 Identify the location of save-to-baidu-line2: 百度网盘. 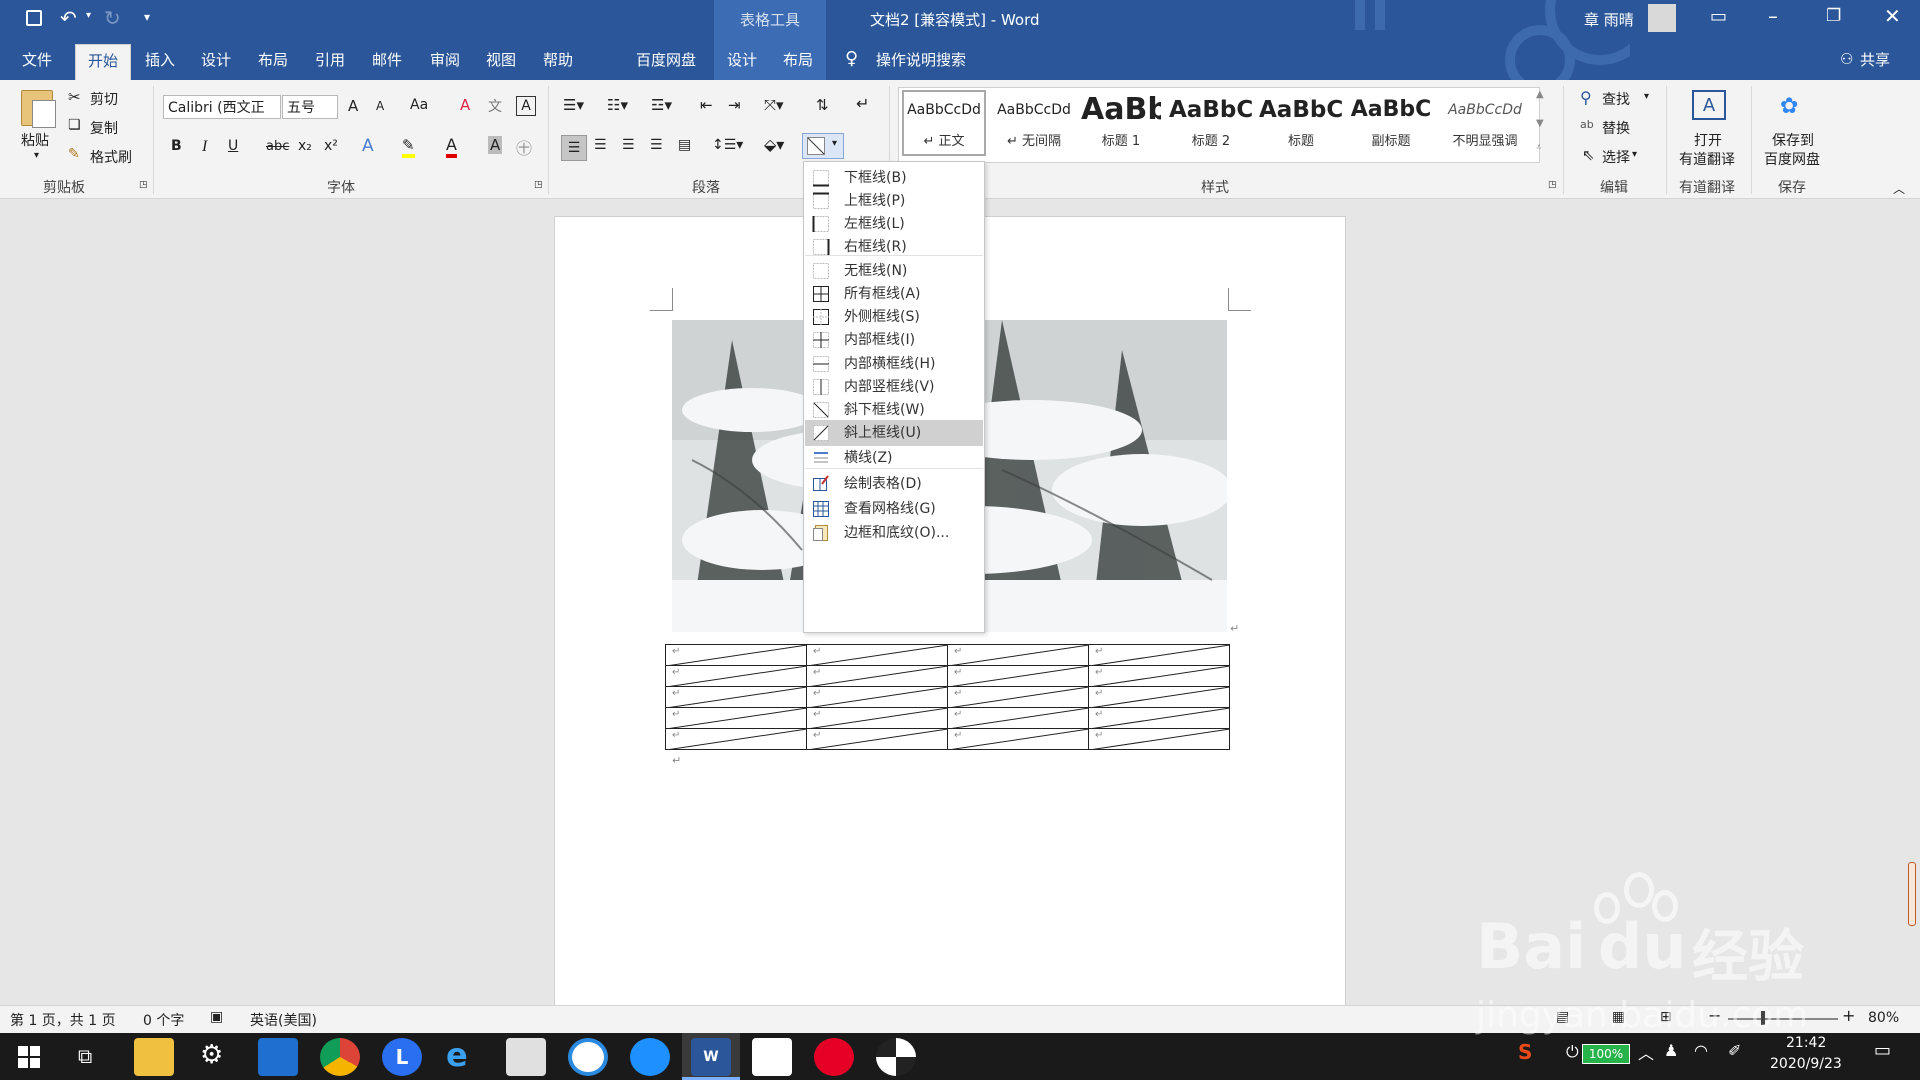
(1792, 159).